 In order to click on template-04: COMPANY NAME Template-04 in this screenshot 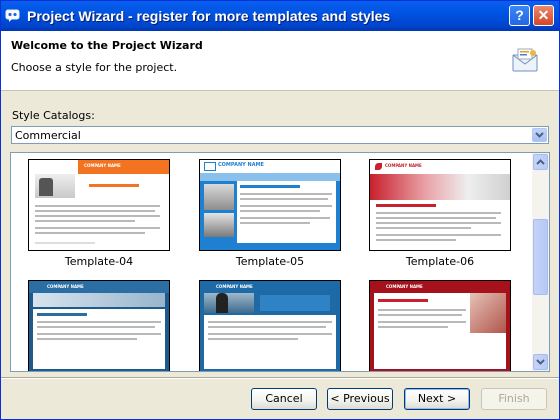, I will do `click(99, 213)`.